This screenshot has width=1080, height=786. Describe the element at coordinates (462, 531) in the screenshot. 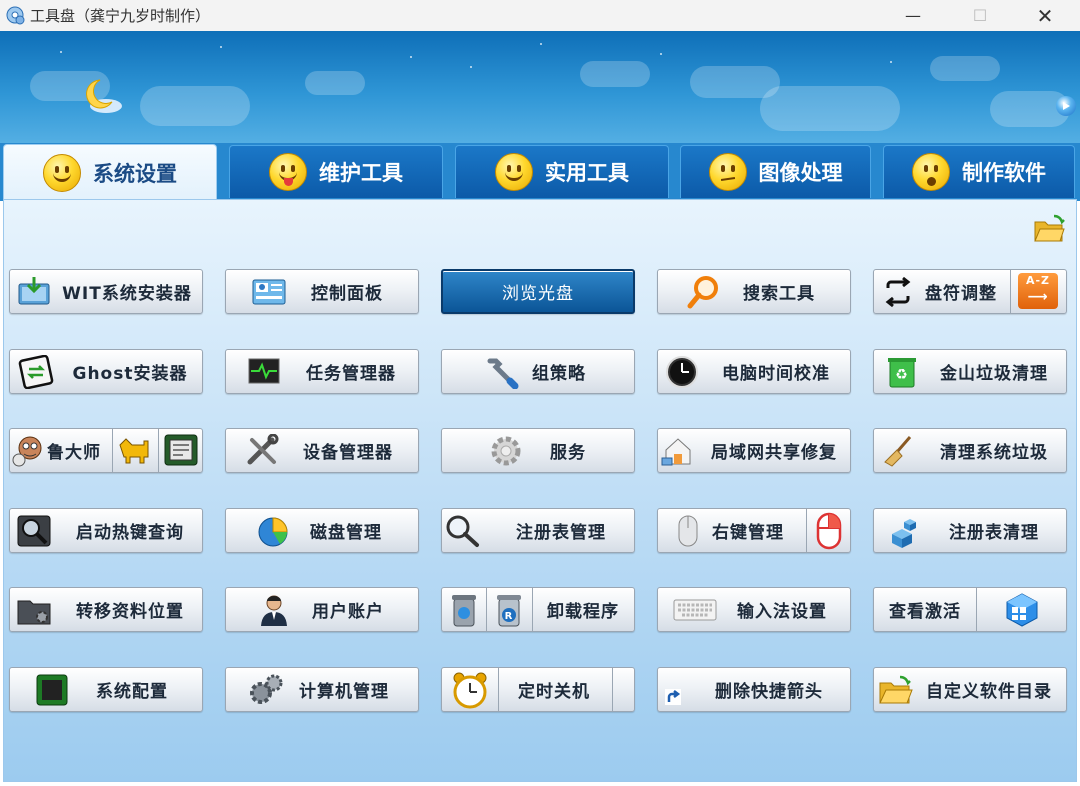

I see `magnifier-icon` at that location.